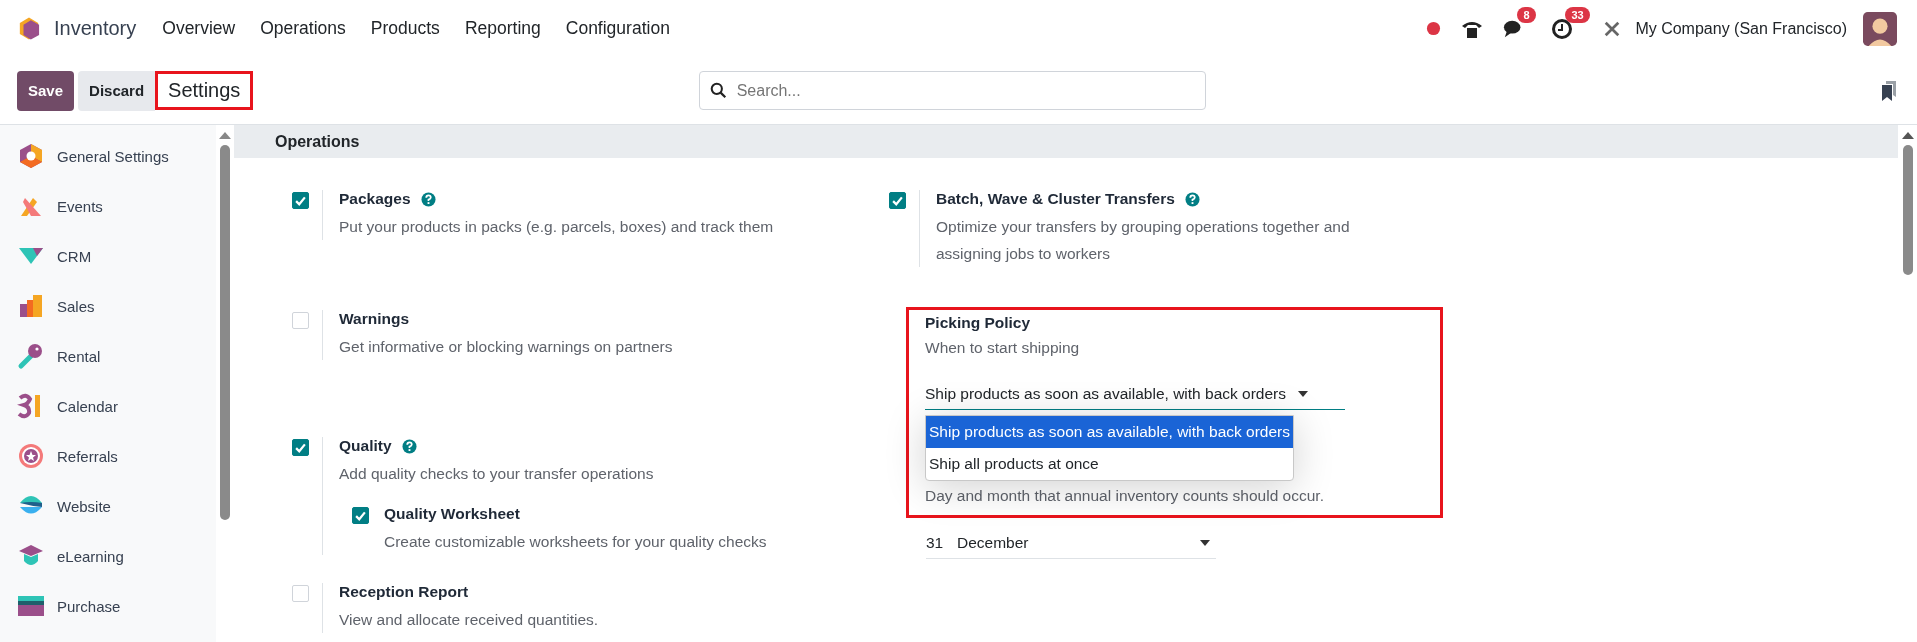  I want to click on setting-description: Put your products in packs (e.g. parcels, boxes) and track them, so click(556, 227).